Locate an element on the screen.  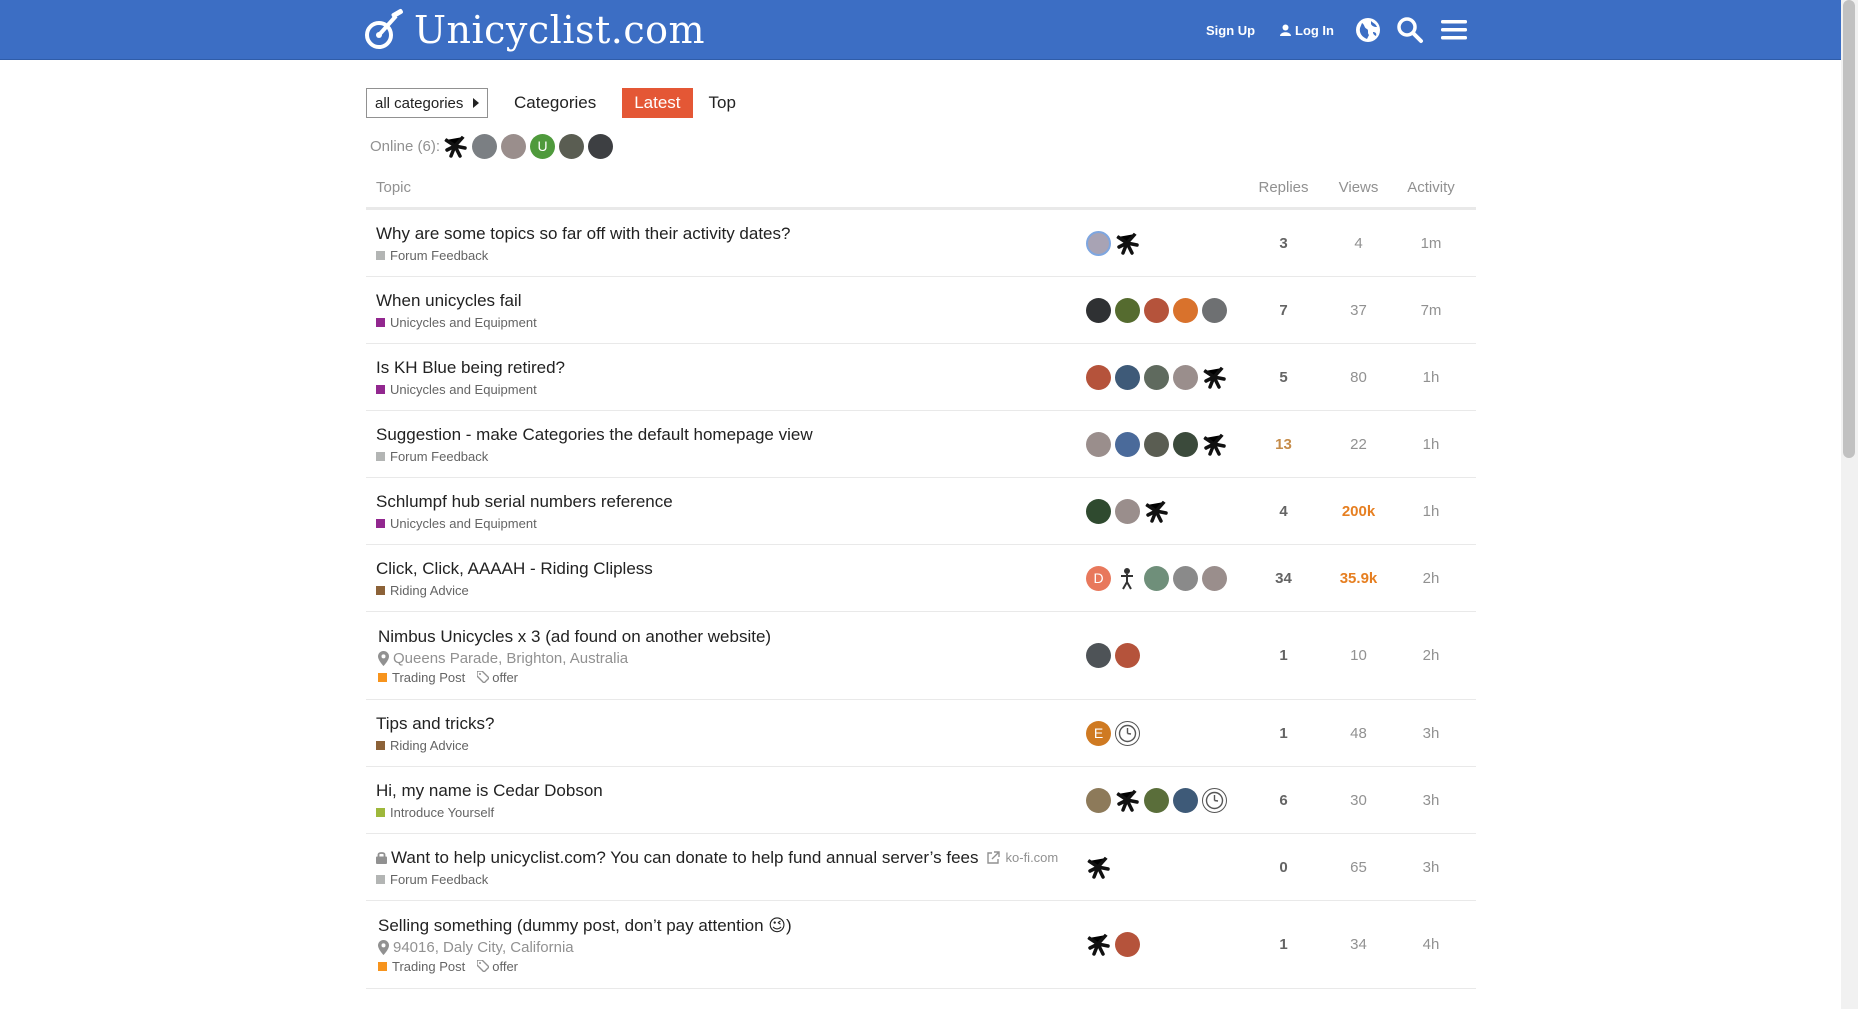
table-row: Tips and tricks? Riding Advice E 1 48 3h is located at coordinates (921, 733).